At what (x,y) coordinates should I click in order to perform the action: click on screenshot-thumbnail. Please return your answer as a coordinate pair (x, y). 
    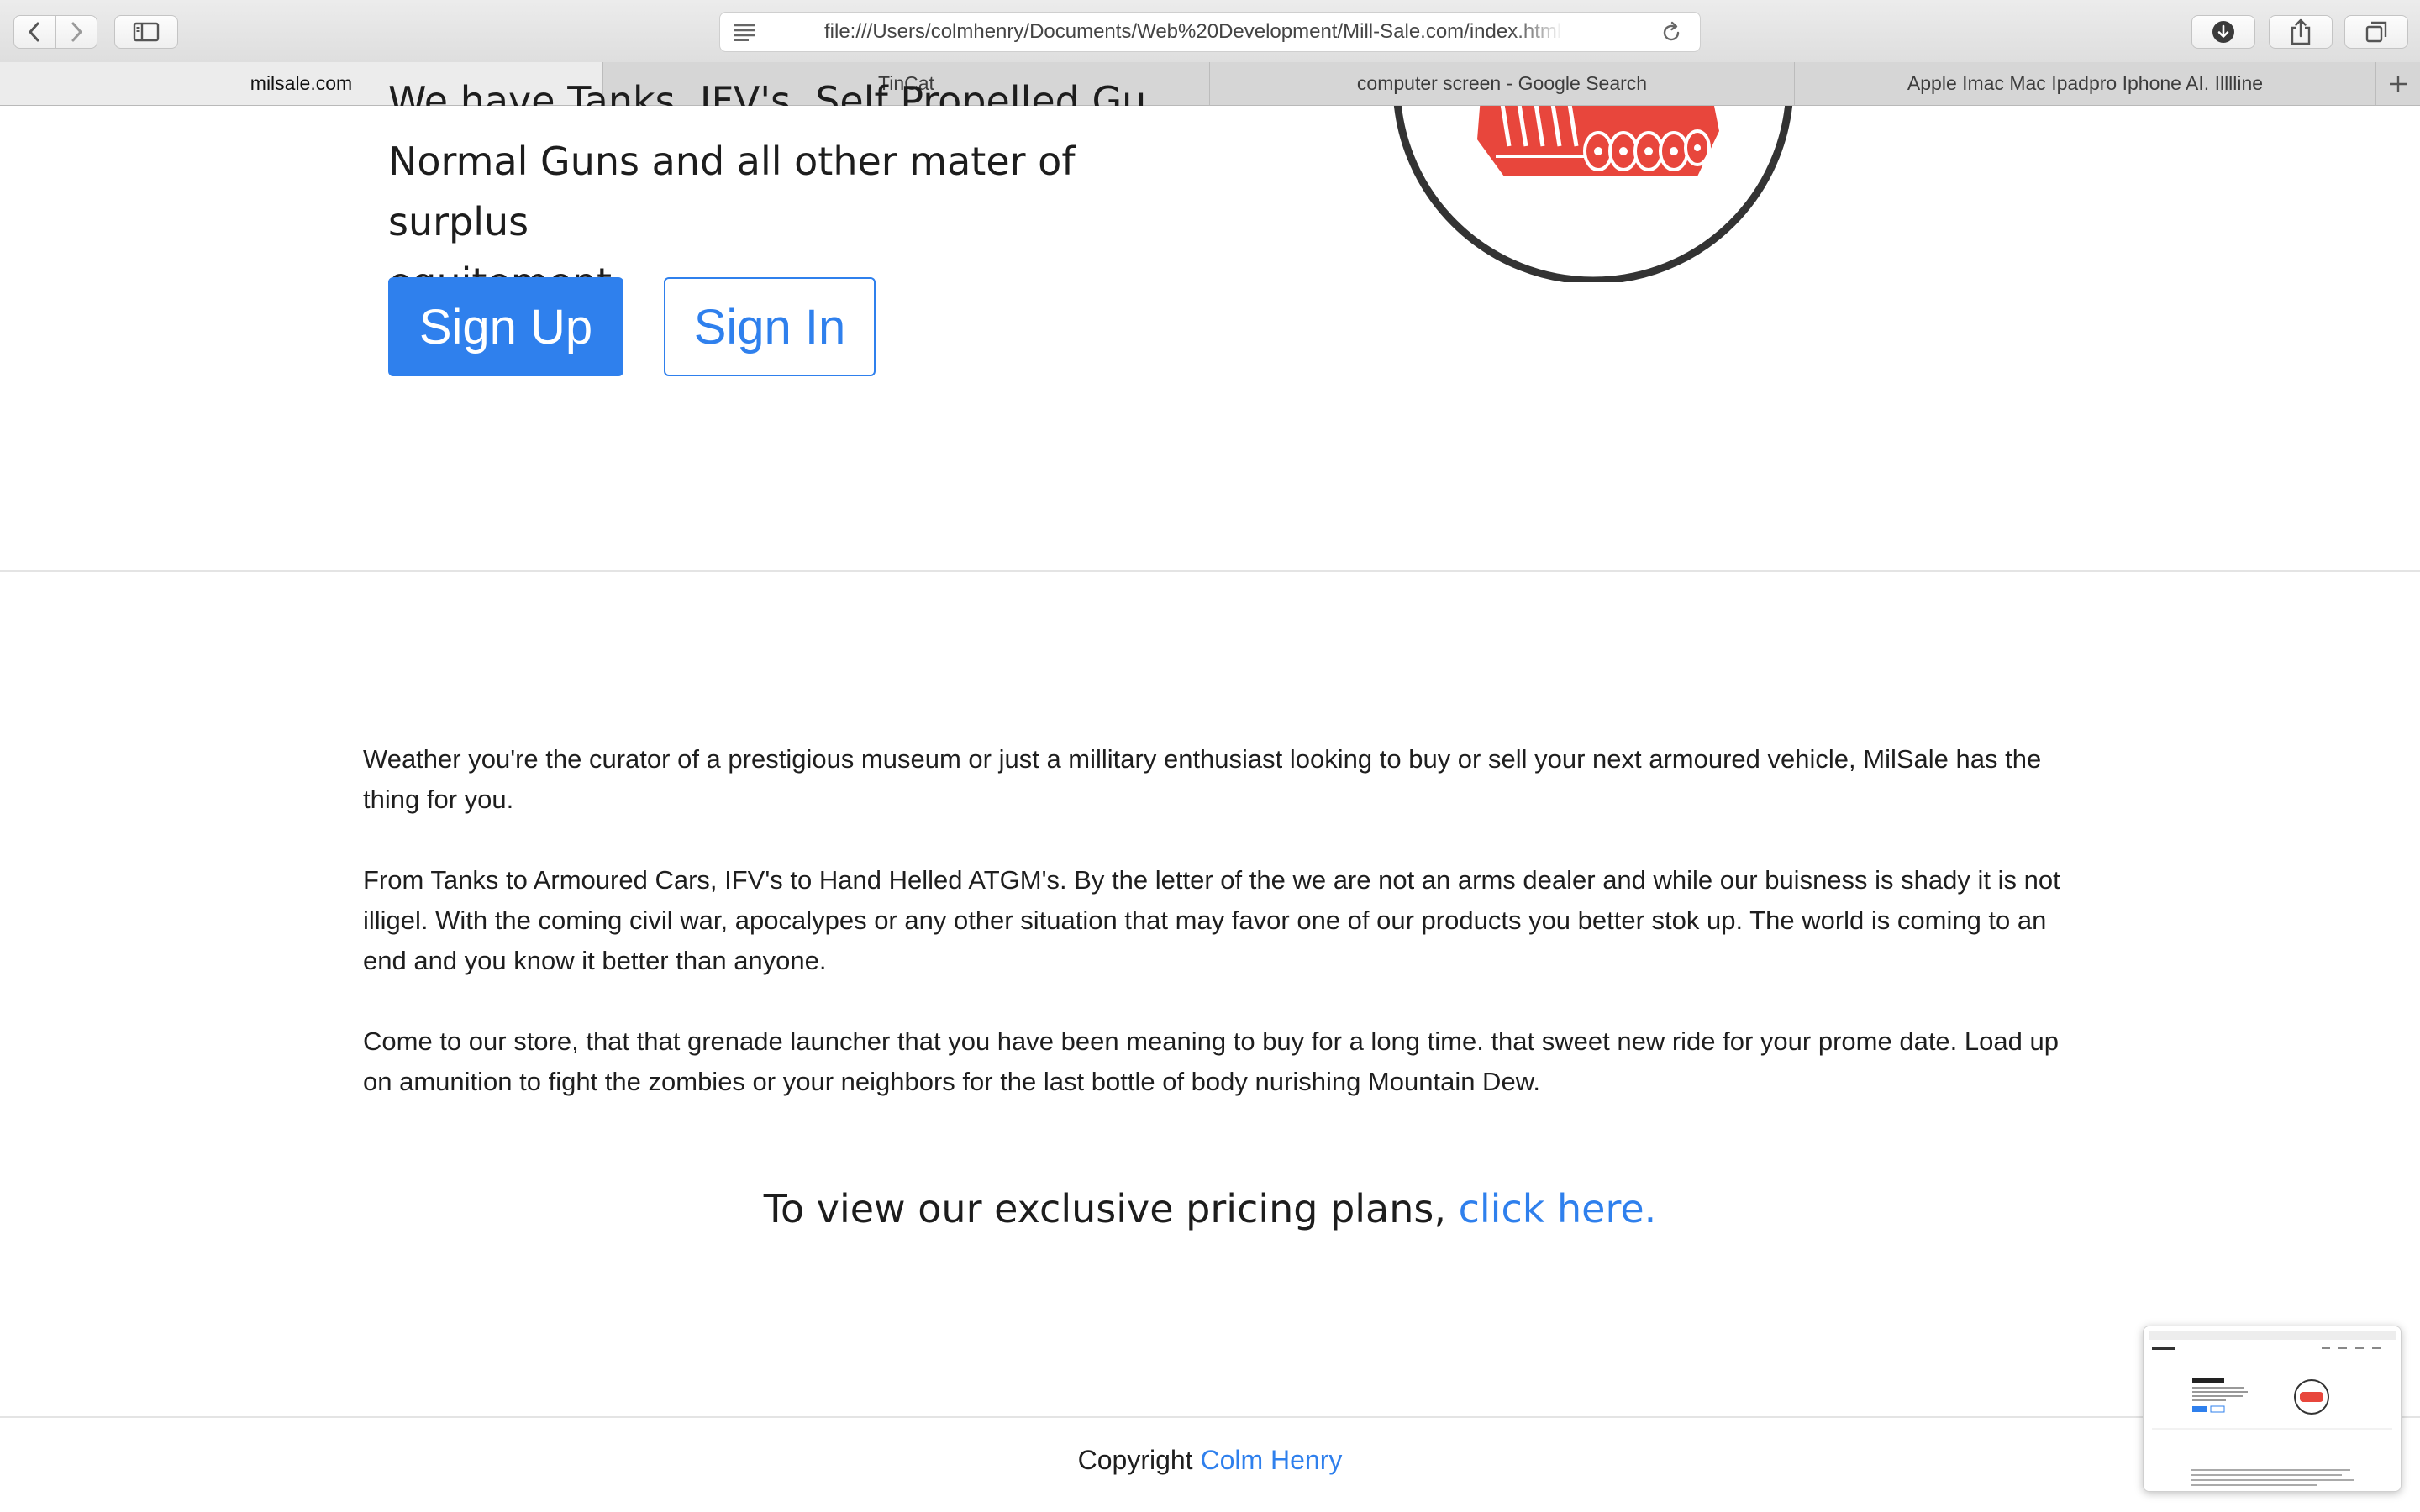
    Looking at the image, I should click on (2272, 1409).